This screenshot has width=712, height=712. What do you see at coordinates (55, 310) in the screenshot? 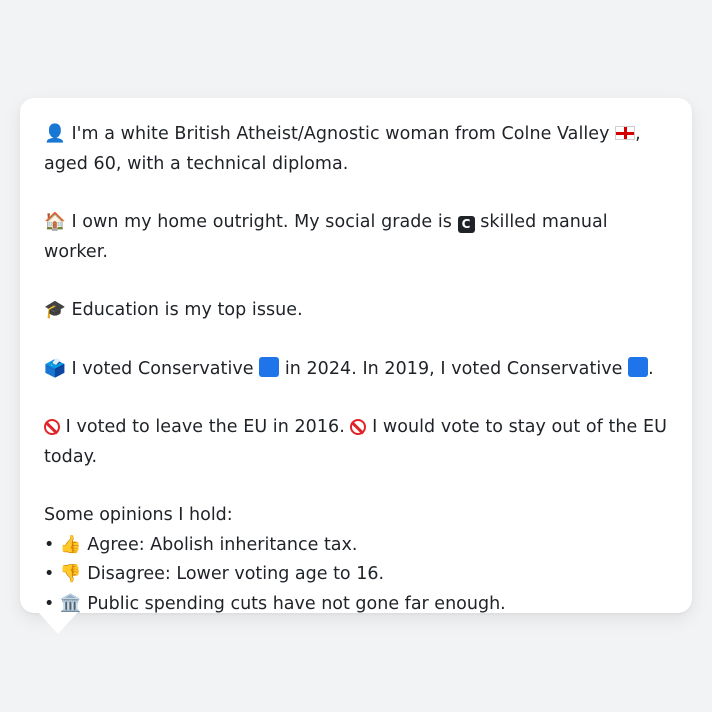
I see `graduation-cap-icon: 🎓` at bounding box center [55, 310].